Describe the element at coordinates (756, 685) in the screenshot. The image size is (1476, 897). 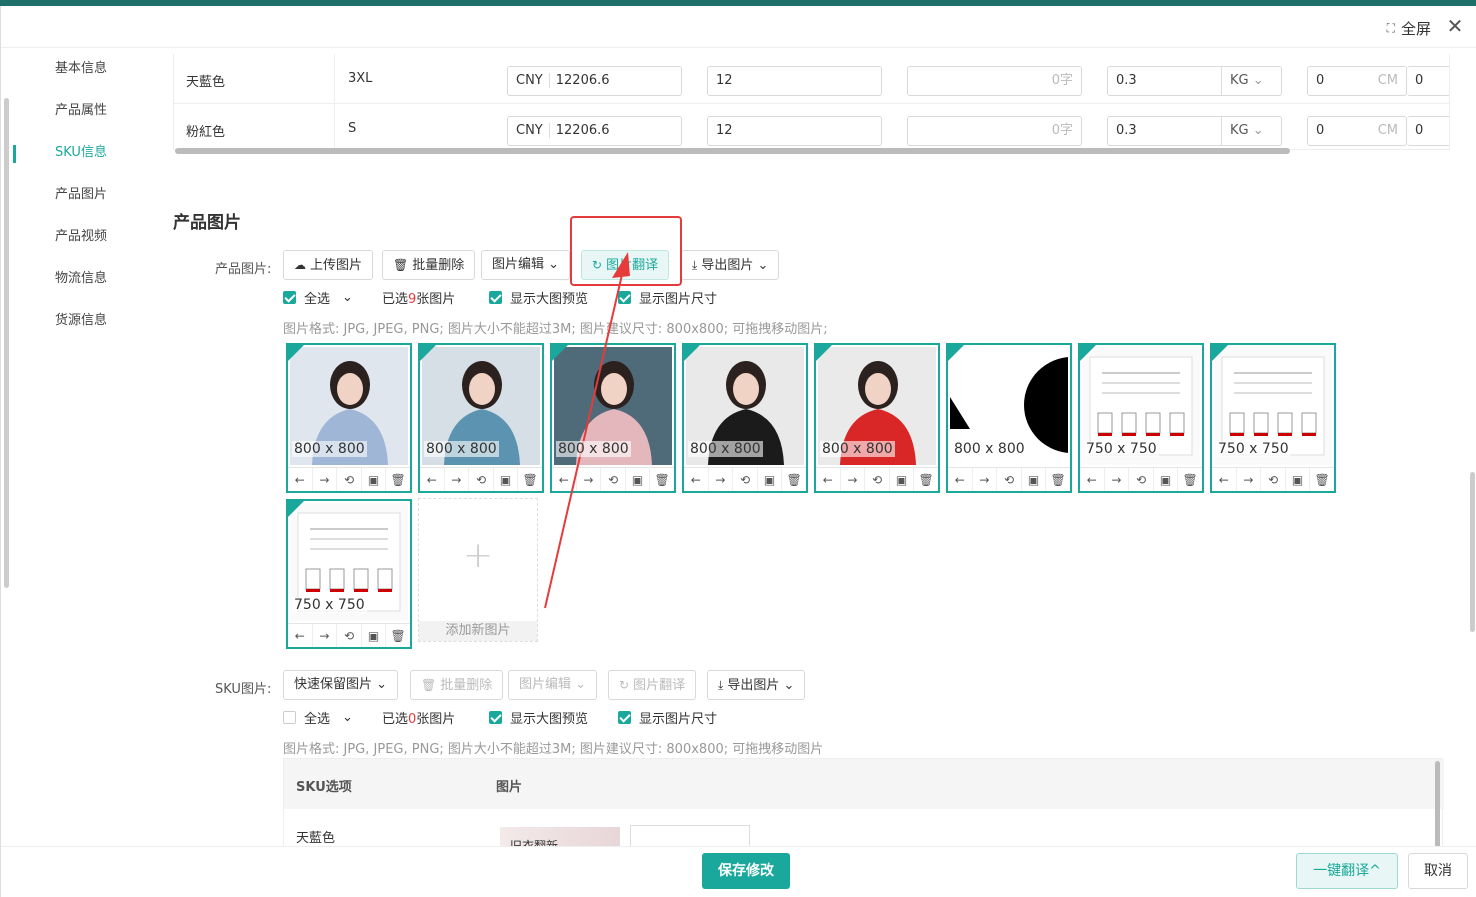
I see `sku-export-images-dropdown: ⤓ 导出图片 ⌄` at that location.